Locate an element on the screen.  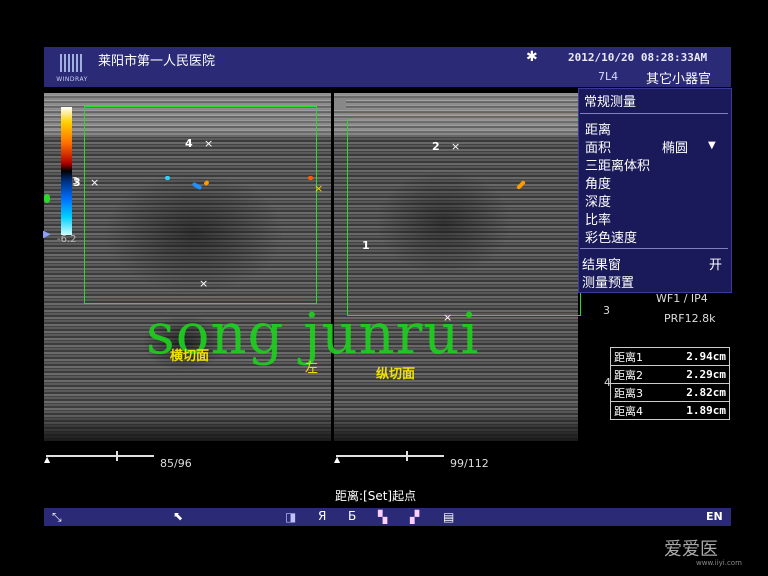
frame-counter-right: 99/112 is located at coordinates (469, 463).